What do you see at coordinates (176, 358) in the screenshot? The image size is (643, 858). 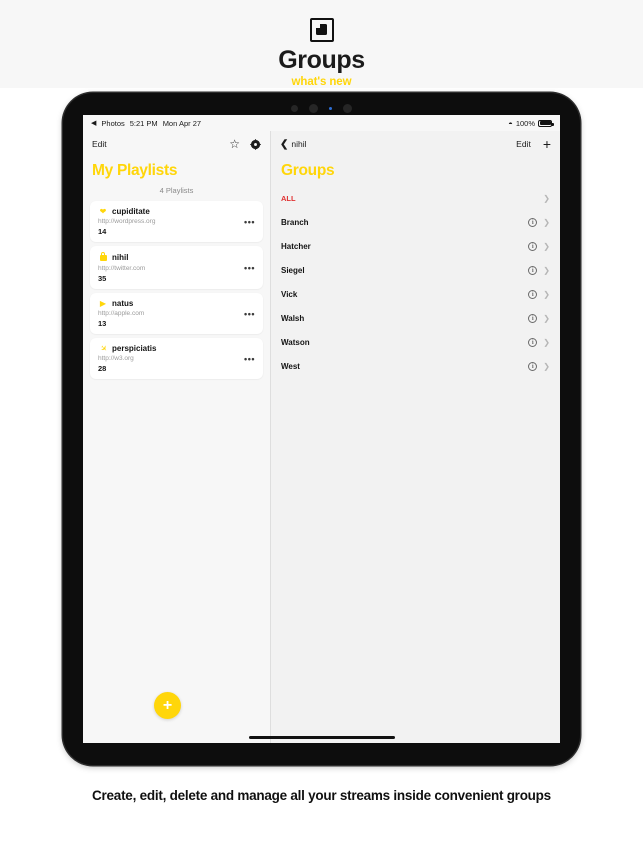 I see `list-item: ✈ perspiciatis http://w3.org 28 •••` at bounding box center [176, 358].